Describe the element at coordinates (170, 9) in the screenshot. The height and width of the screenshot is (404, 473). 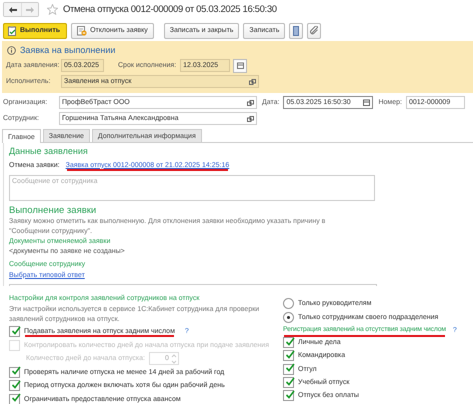
I see `window-title: Отмена отпуска 0012-000009 от 05.03.2025 16:50:30` at that location.